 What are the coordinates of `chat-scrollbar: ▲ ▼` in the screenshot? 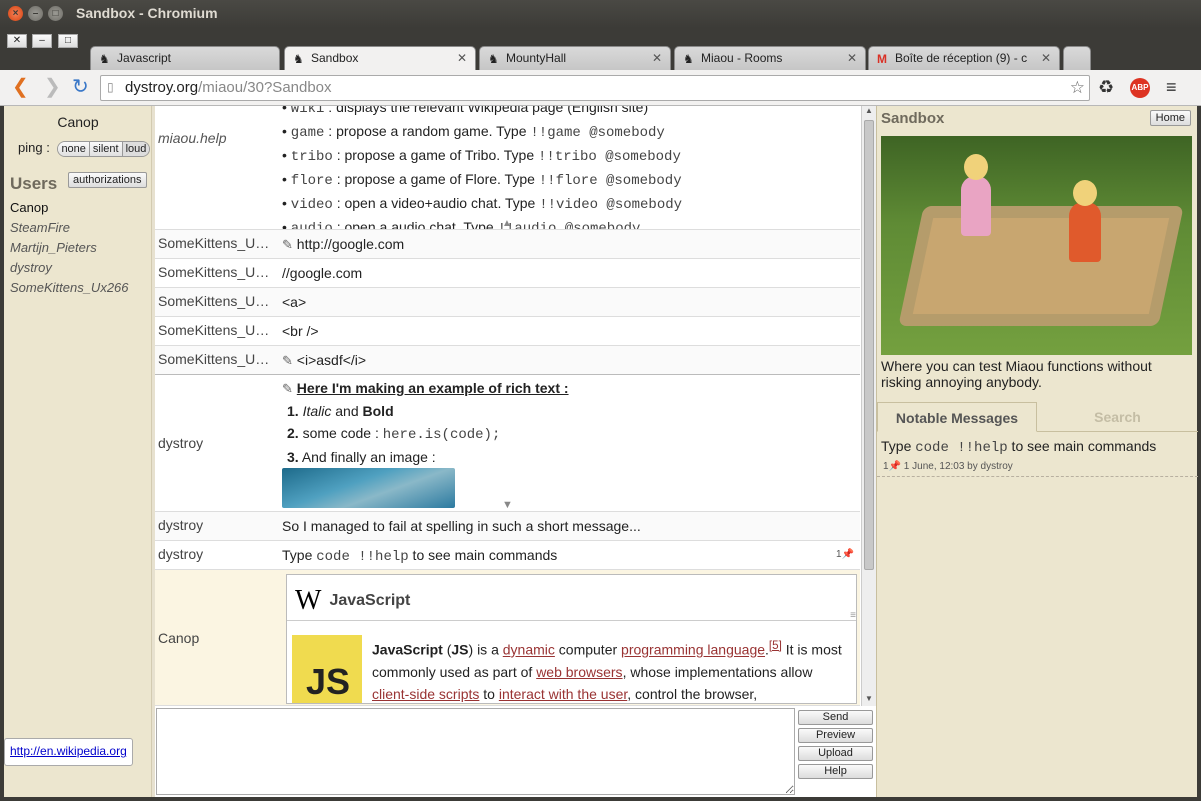 It's located at (868, 406).